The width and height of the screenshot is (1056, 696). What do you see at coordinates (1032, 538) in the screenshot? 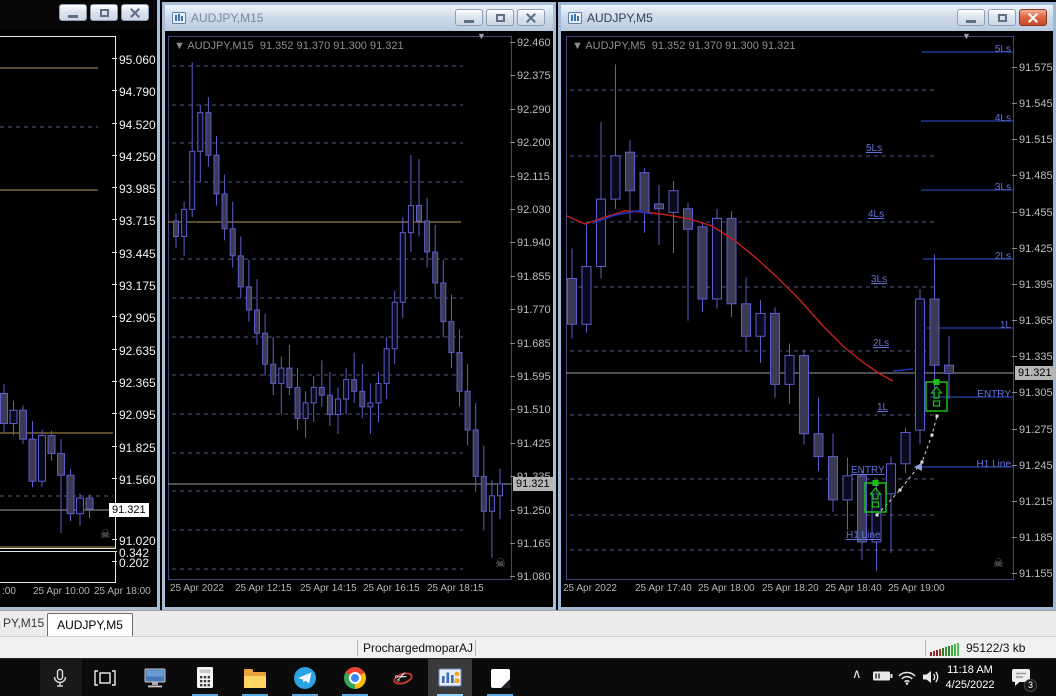
I see `price-tick: 91.185` at bounding box center [1032, 538].